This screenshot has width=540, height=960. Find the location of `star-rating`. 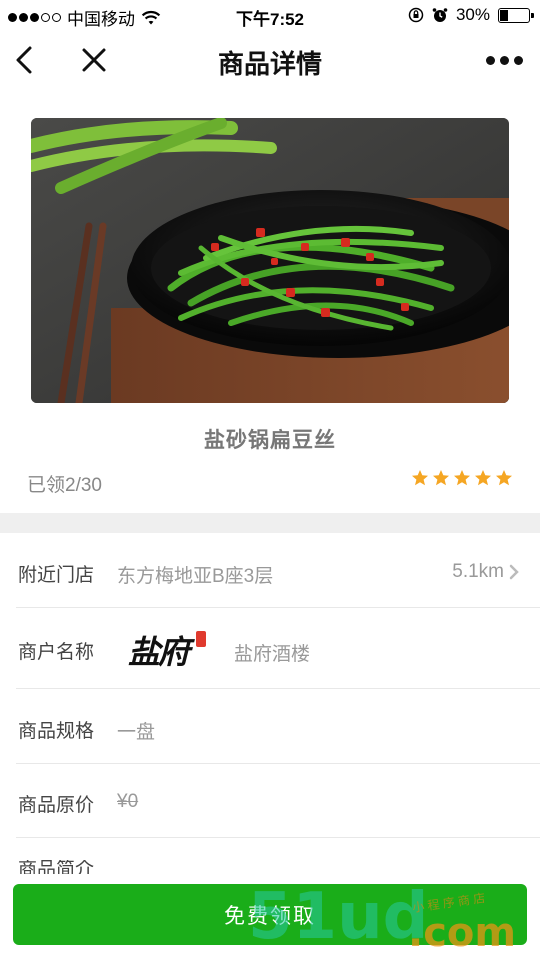

star-rating is located at coordinates (462, 478).